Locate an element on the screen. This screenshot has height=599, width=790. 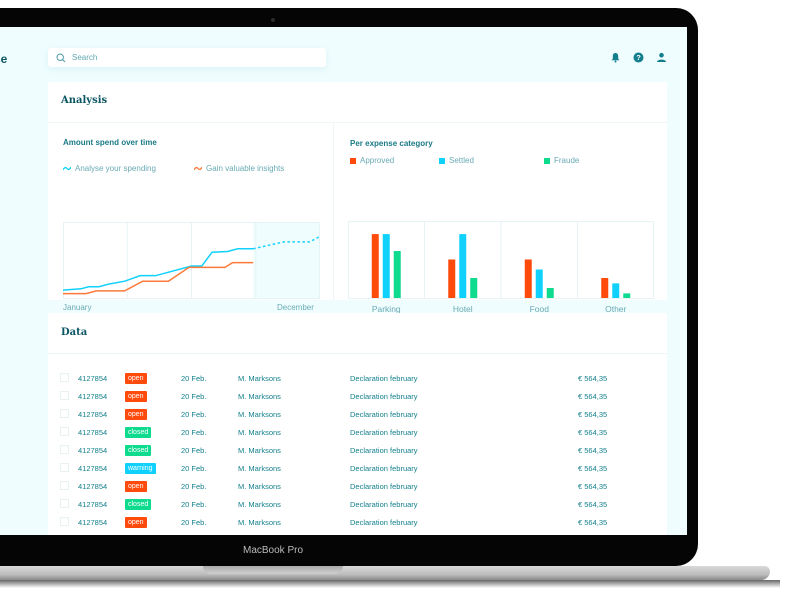
bell-icon is located at coordinates (615, 56).